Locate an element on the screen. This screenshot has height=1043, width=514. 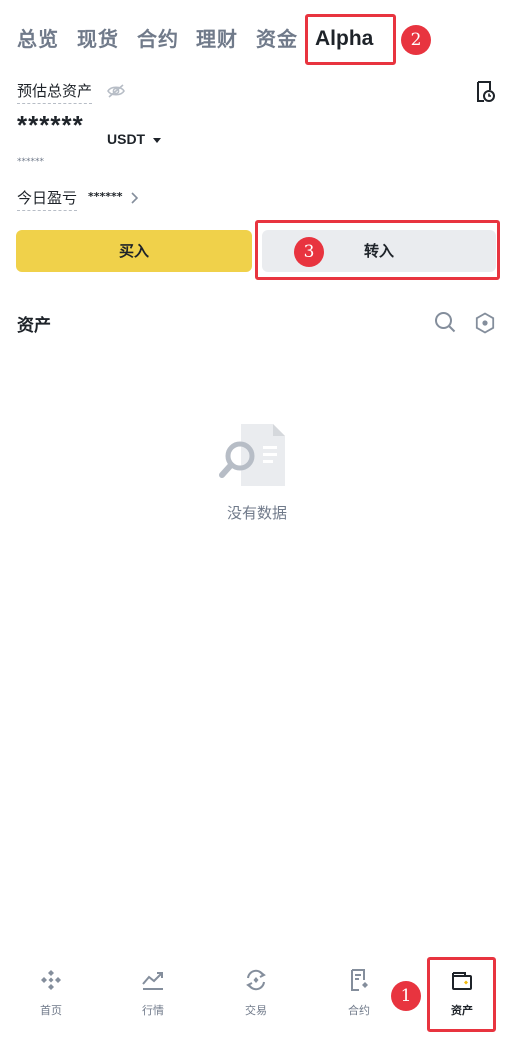
wallet-icon is located at coordinates (462, 981).